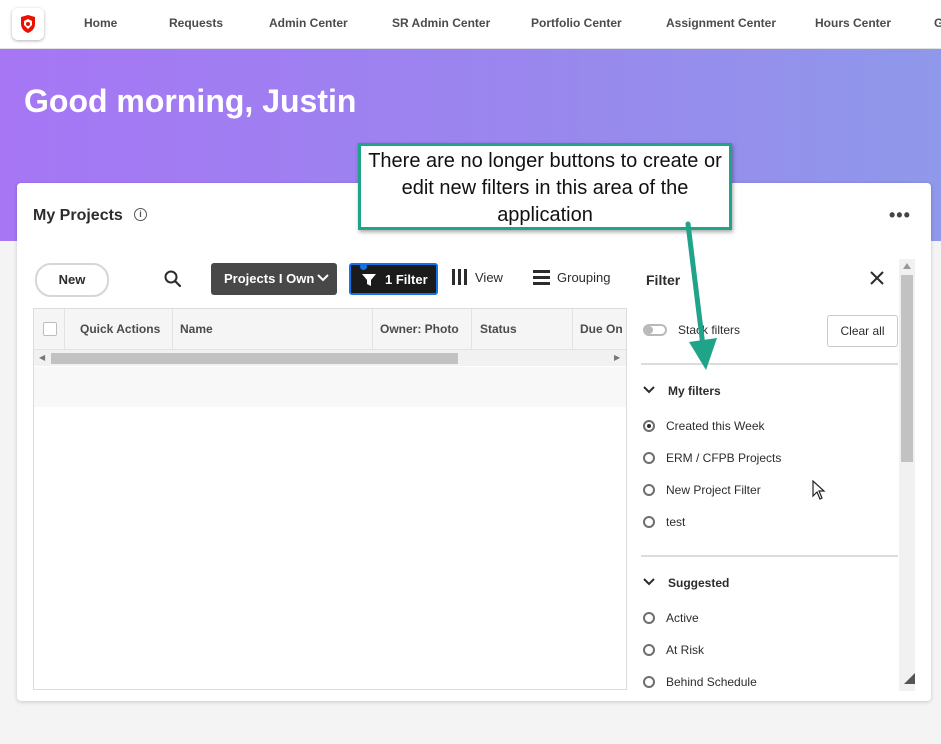  What do you see at coordinates (853, 23) in the screenshot?
I see `nav-hours-center: Hours Center` at bounding box center [853, 23].